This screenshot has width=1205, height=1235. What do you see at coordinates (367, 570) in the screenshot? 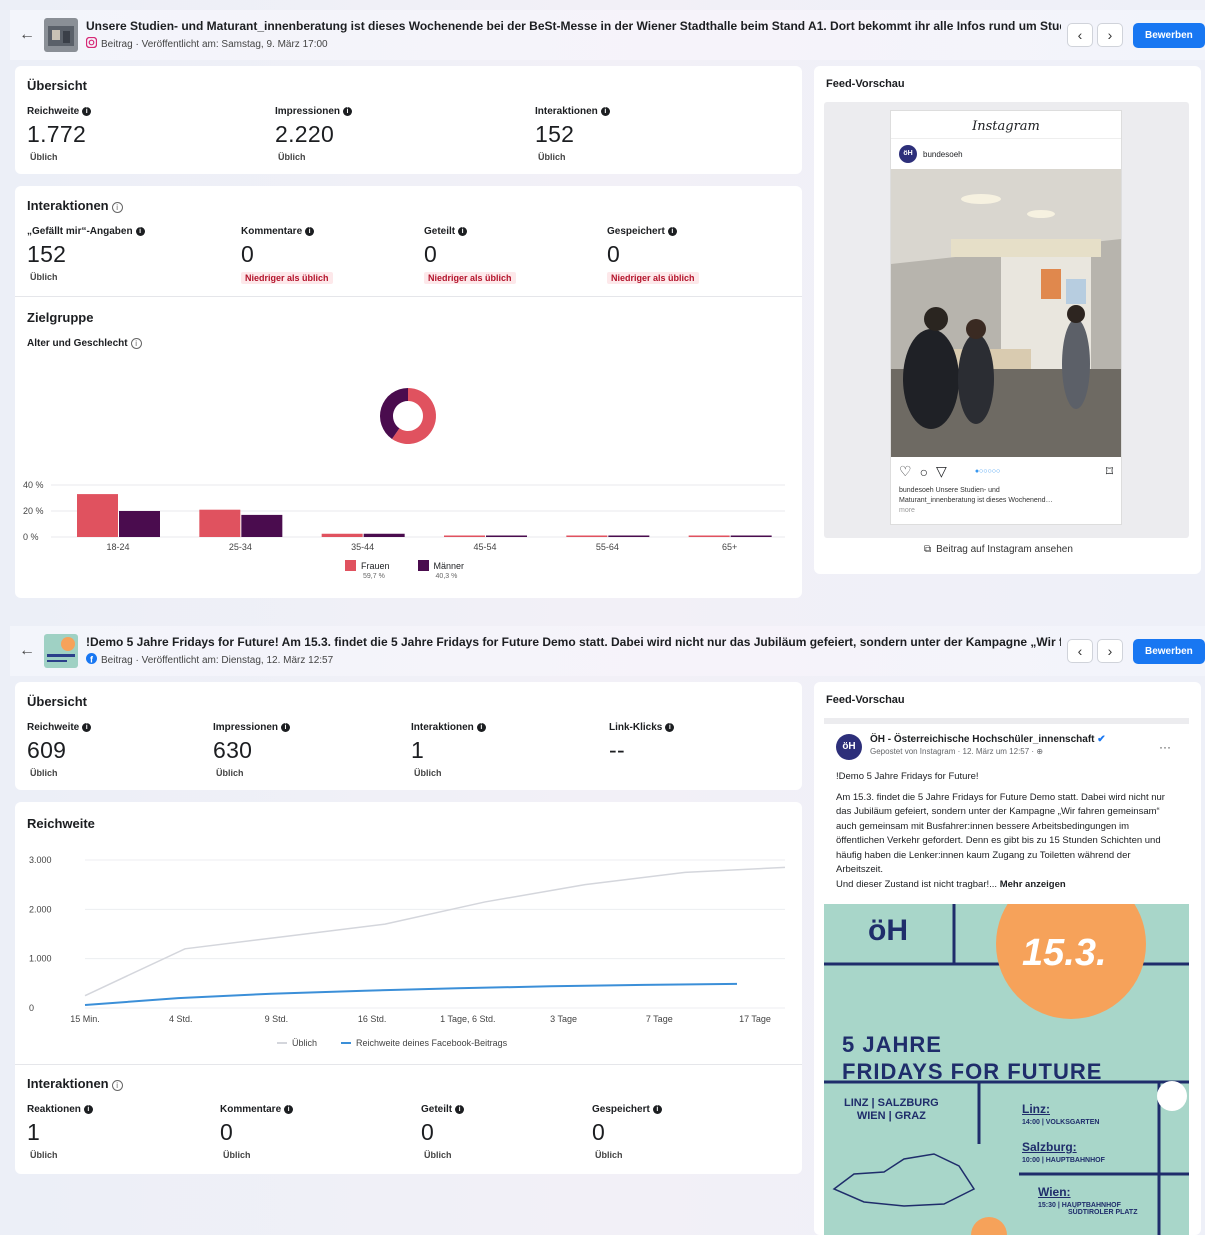
I see `legend-women: Frauen 59,7 %` at bounding box center [367, 570].